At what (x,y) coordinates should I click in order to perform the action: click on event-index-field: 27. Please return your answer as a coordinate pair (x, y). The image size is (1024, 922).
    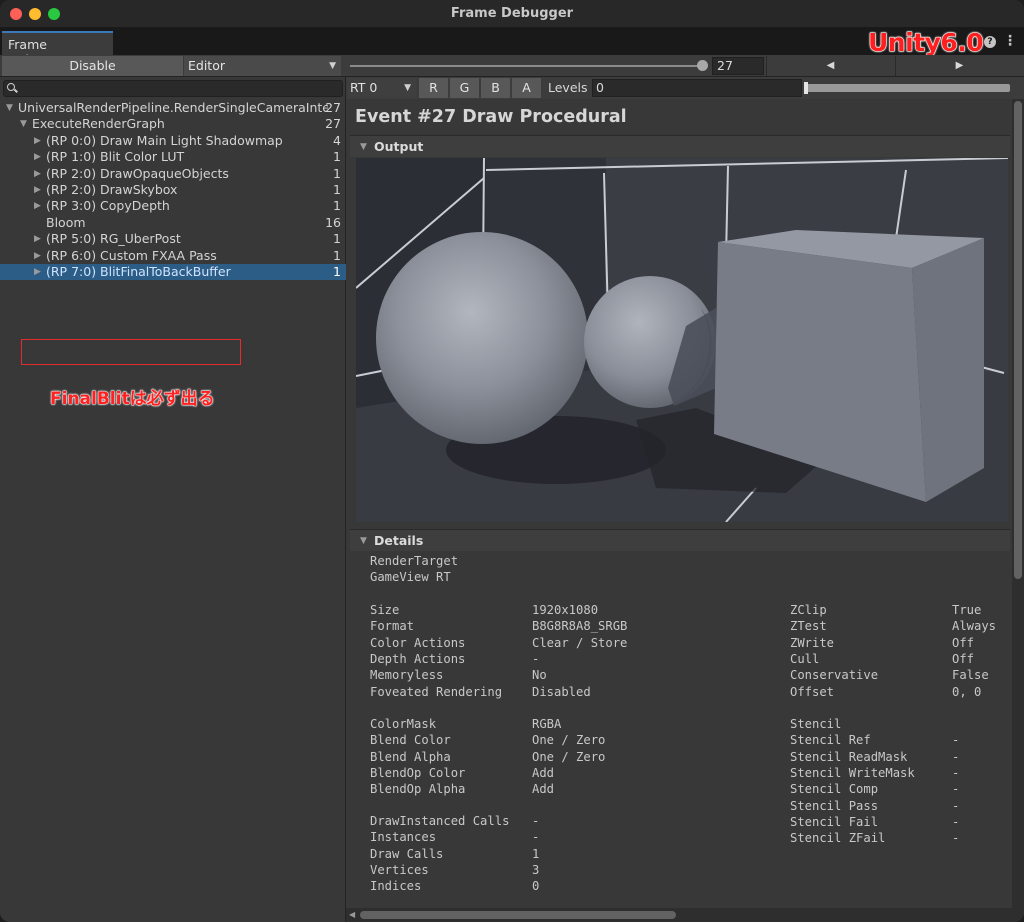
    Looking at the image, I should click on (738, 66).